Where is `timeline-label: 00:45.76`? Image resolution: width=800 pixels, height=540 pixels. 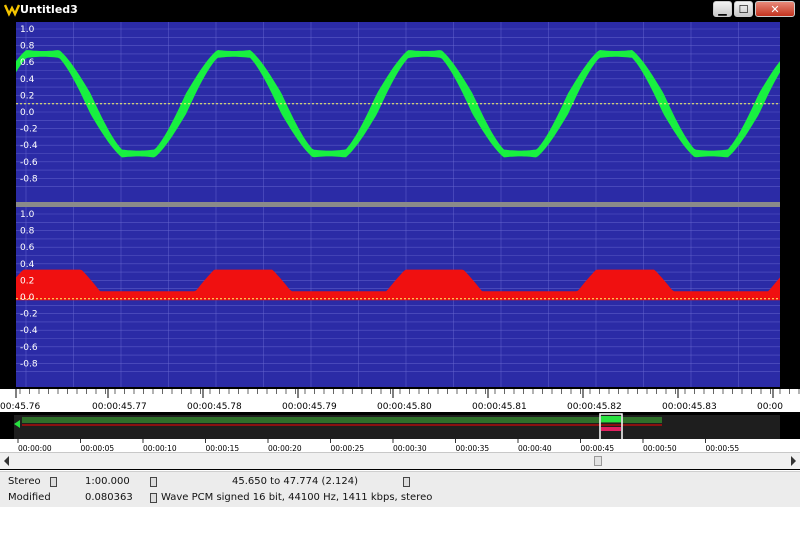
timeline-label: 00:45.76 is located at coordinates (20, 407).